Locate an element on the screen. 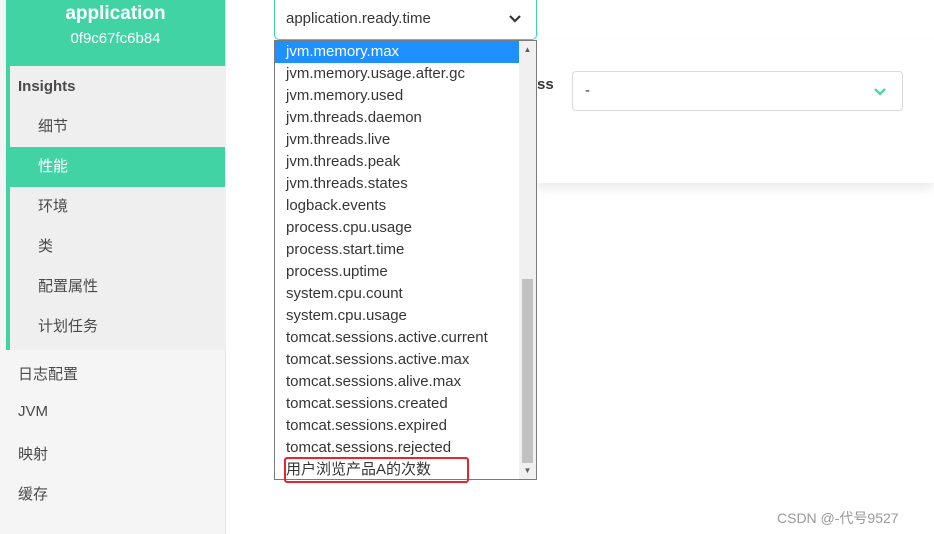  dropdown-option: system.cpu.count is located at coordinates (397, 294).